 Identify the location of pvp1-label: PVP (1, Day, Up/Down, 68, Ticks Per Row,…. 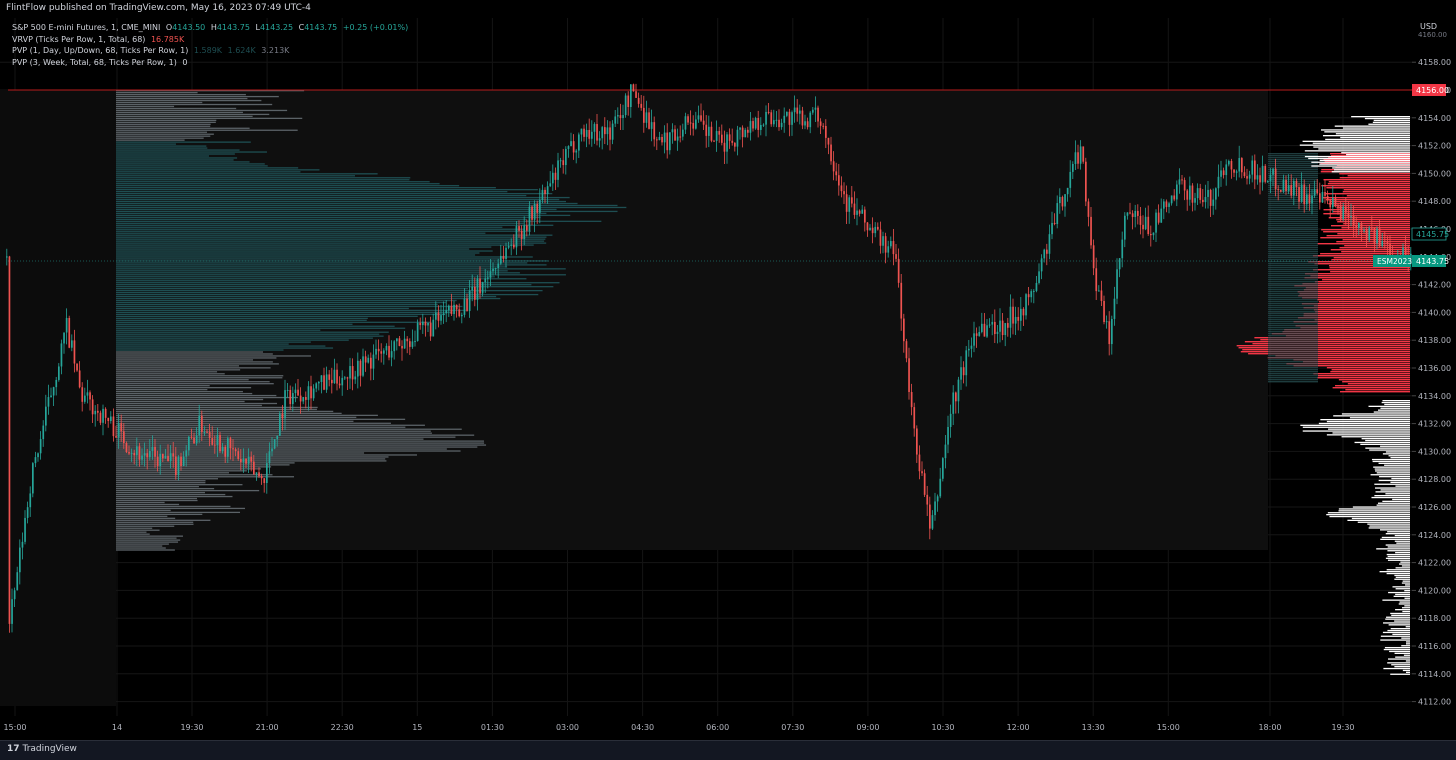
(100, 50).